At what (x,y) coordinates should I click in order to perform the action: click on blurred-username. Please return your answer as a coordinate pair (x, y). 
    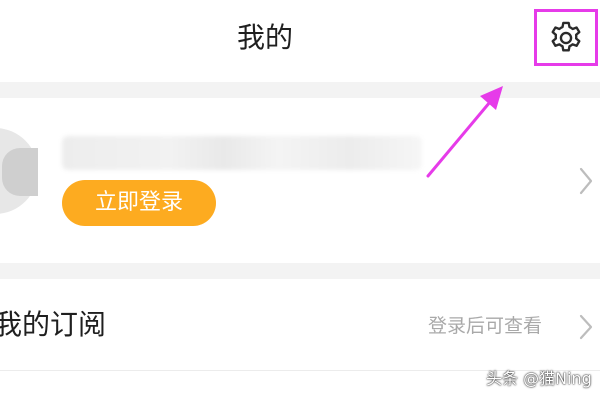
    Looking at the image, I should click on (242, 153).